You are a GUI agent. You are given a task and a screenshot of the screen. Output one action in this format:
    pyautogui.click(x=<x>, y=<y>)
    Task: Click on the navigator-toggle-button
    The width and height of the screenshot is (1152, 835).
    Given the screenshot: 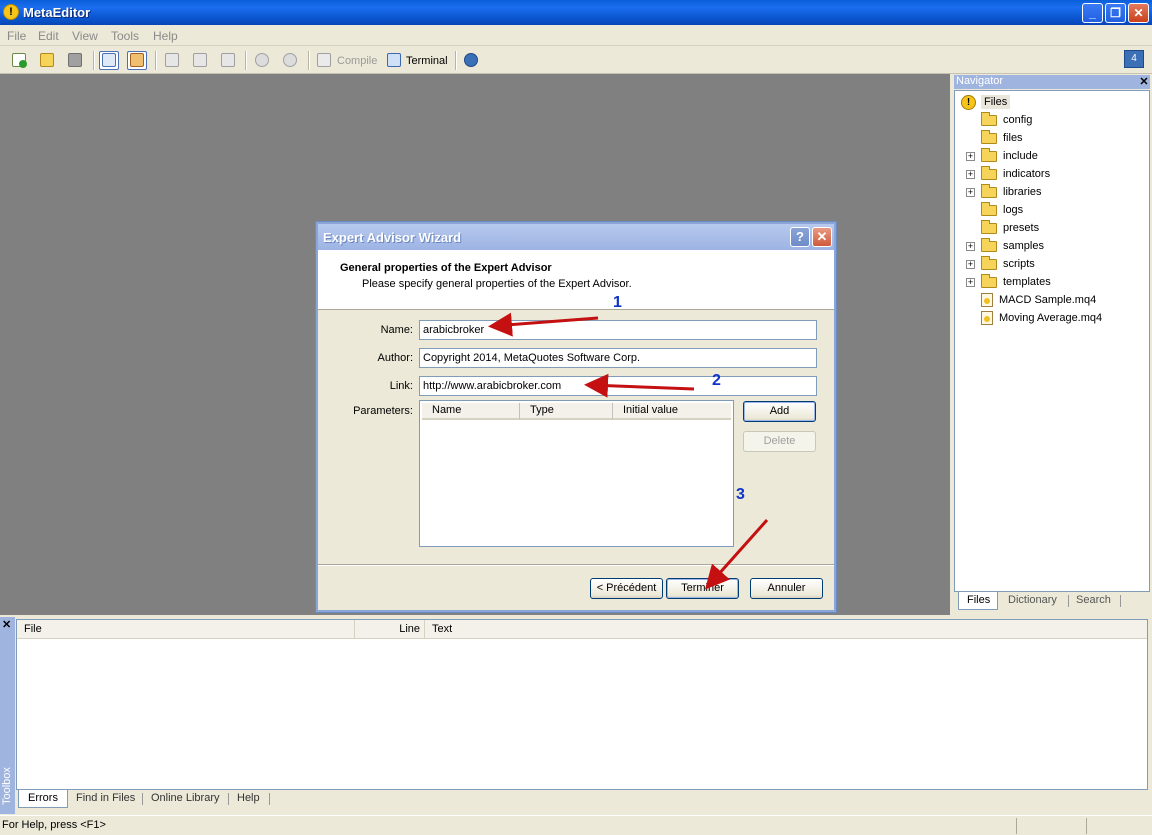 What is the action you would take?
    pyautogui.click(x=109, y=60)
    